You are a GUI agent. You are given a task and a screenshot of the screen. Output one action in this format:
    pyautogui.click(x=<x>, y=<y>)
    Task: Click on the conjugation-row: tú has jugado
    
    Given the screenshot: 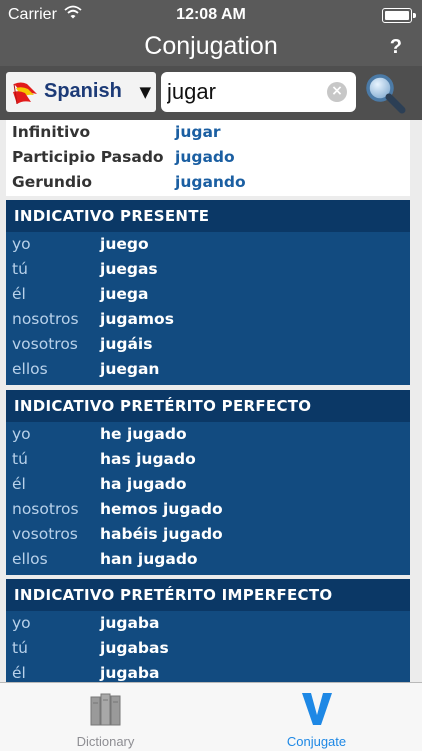 What is the action you would take?
    pyautogui.click(x=208, y=459)
    